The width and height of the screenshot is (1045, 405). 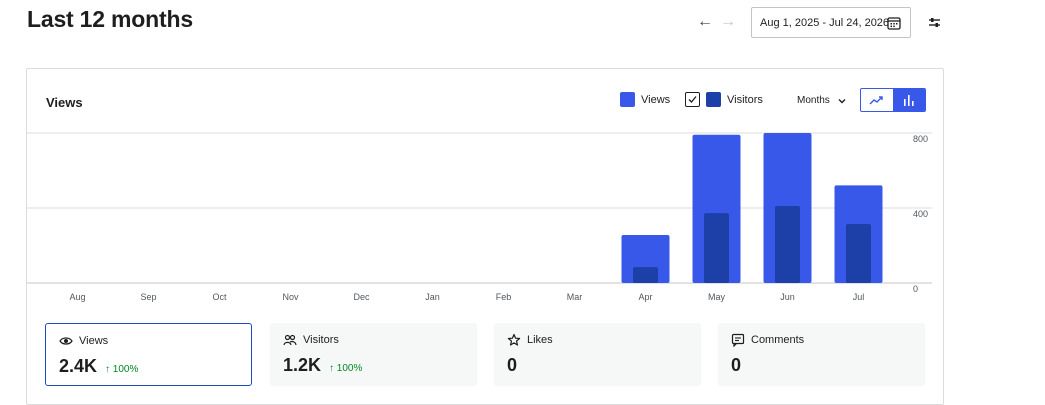 I want to click on x-tick-label: Apr, so click(x=645, y=297).